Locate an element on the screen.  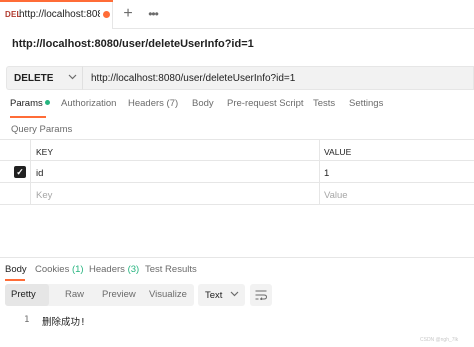
tab-pre-request-script: Pre-request Script is located at coordinates (265, 103).